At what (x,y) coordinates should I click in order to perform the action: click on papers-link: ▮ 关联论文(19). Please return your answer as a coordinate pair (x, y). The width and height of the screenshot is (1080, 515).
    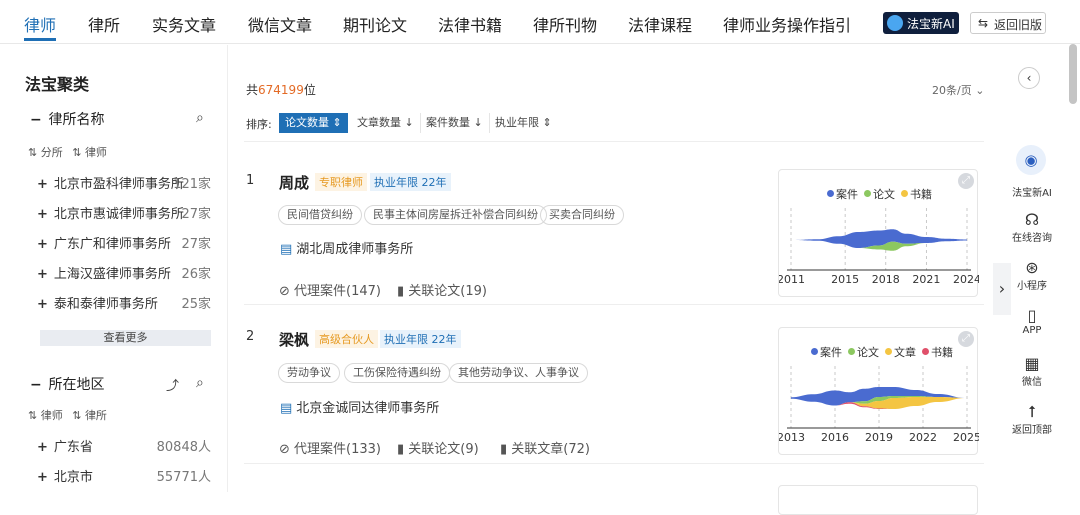
    Looking at the image, I should click on (442, 289).